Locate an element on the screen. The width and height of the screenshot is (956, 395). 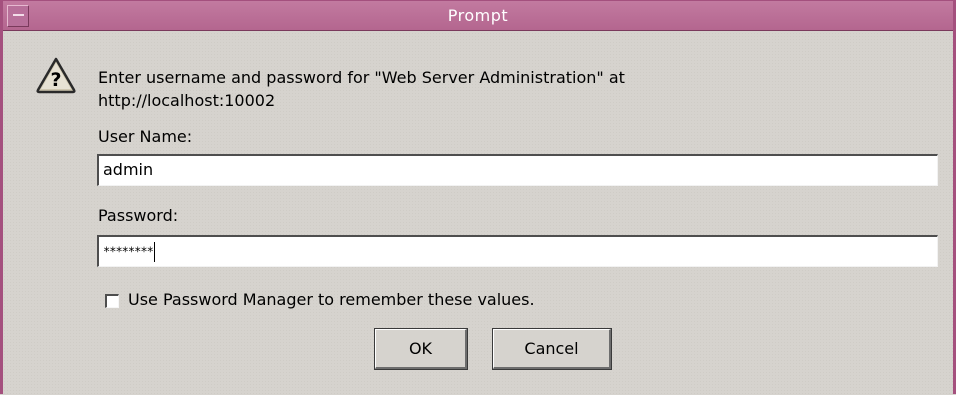
window-title: Prompt is located at coordinates (478, 15).